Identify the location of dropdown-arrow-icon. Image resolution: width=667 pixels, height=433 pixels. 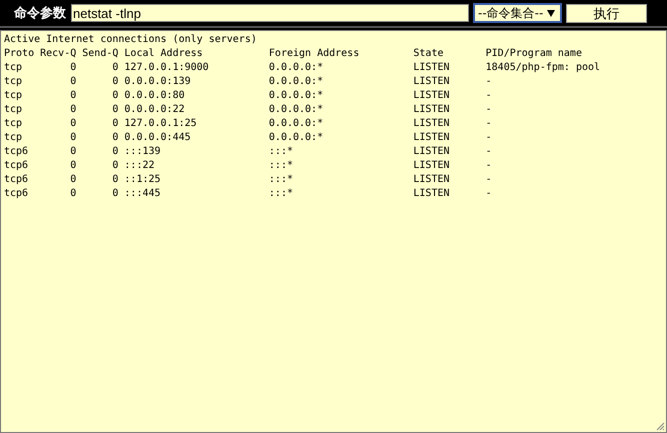
(551, 13).